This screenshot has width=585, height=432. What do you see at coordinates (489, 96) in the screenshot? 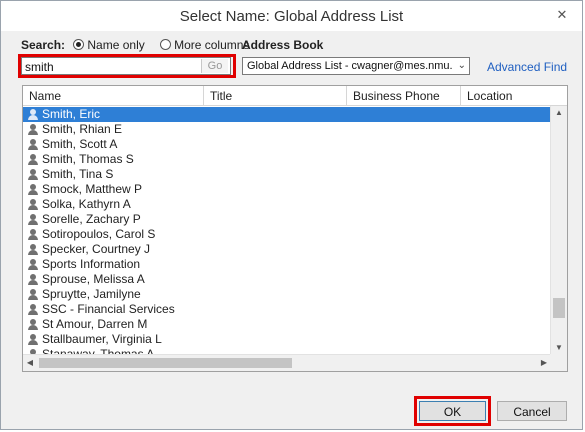
I see `column-header-location: Location` at bounding box center [489, 96].